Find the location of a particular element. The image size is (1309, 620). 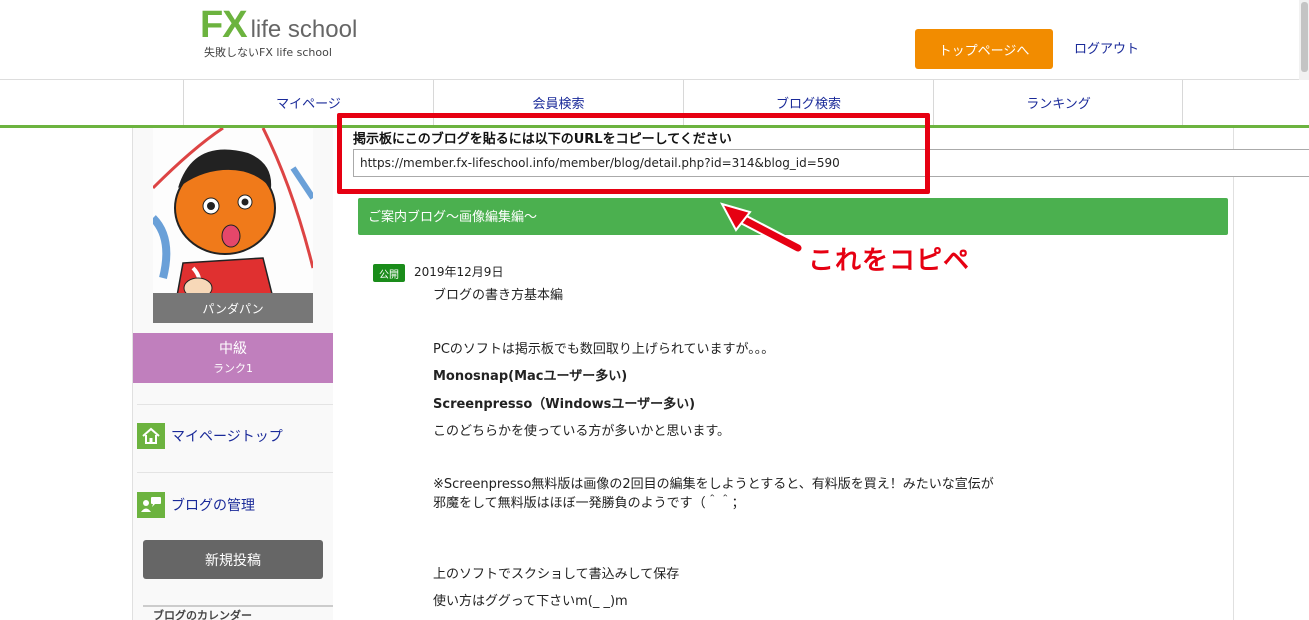

scrollbar-thumb is located at coordinates (1304, 37).